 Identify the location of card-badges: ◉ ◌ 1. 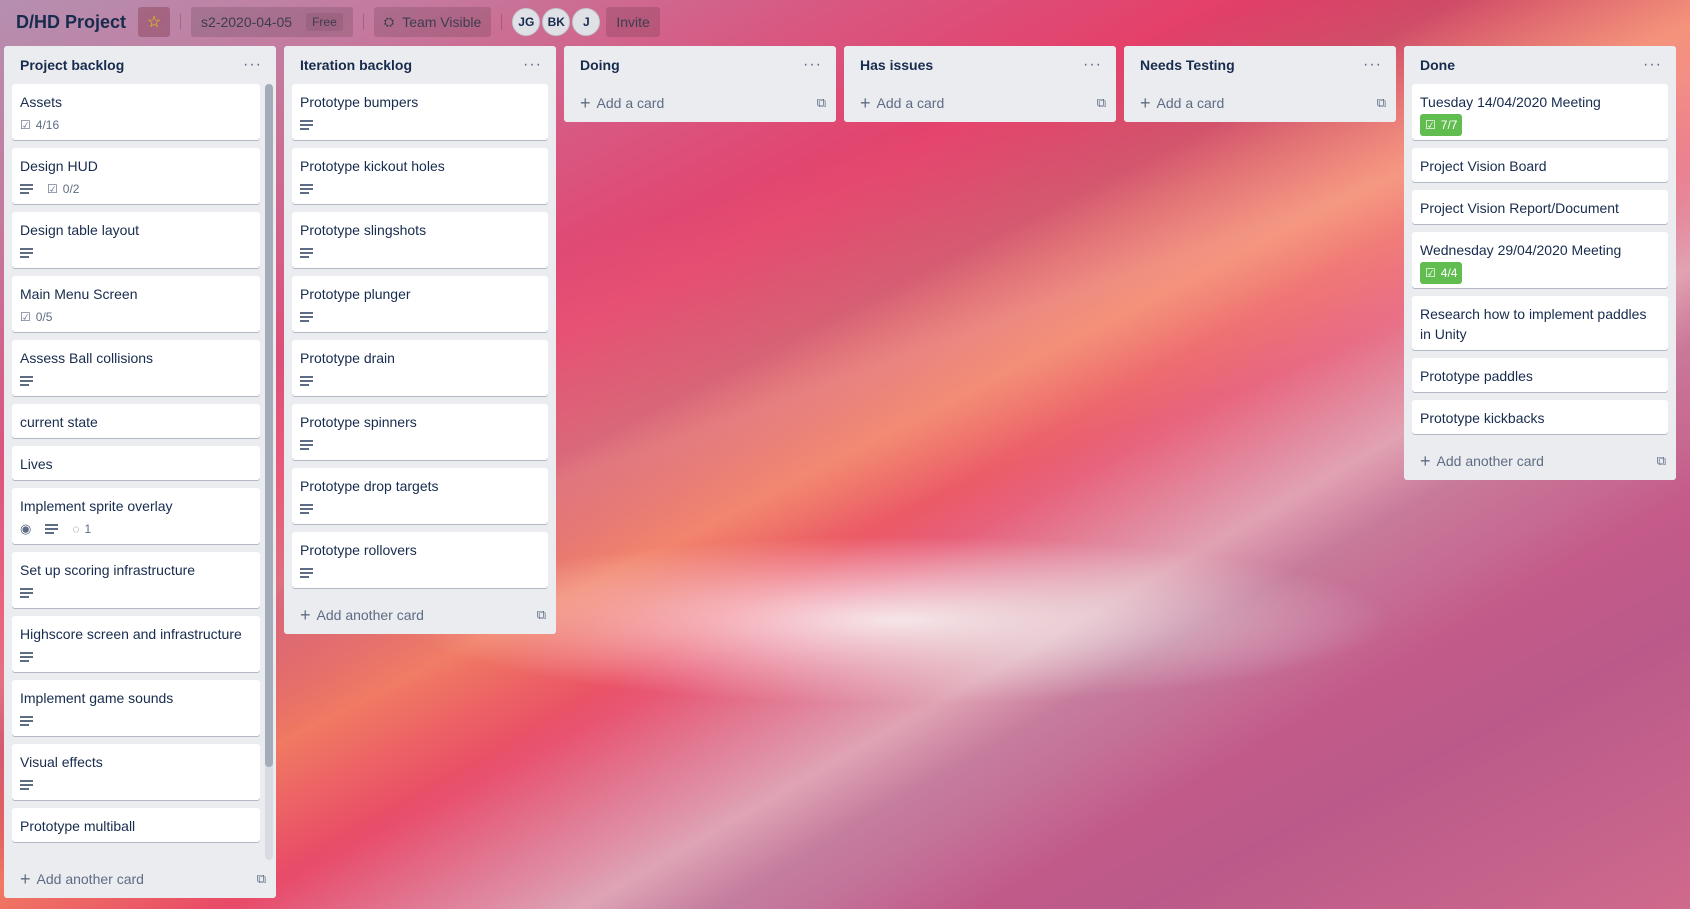
(136, 529).